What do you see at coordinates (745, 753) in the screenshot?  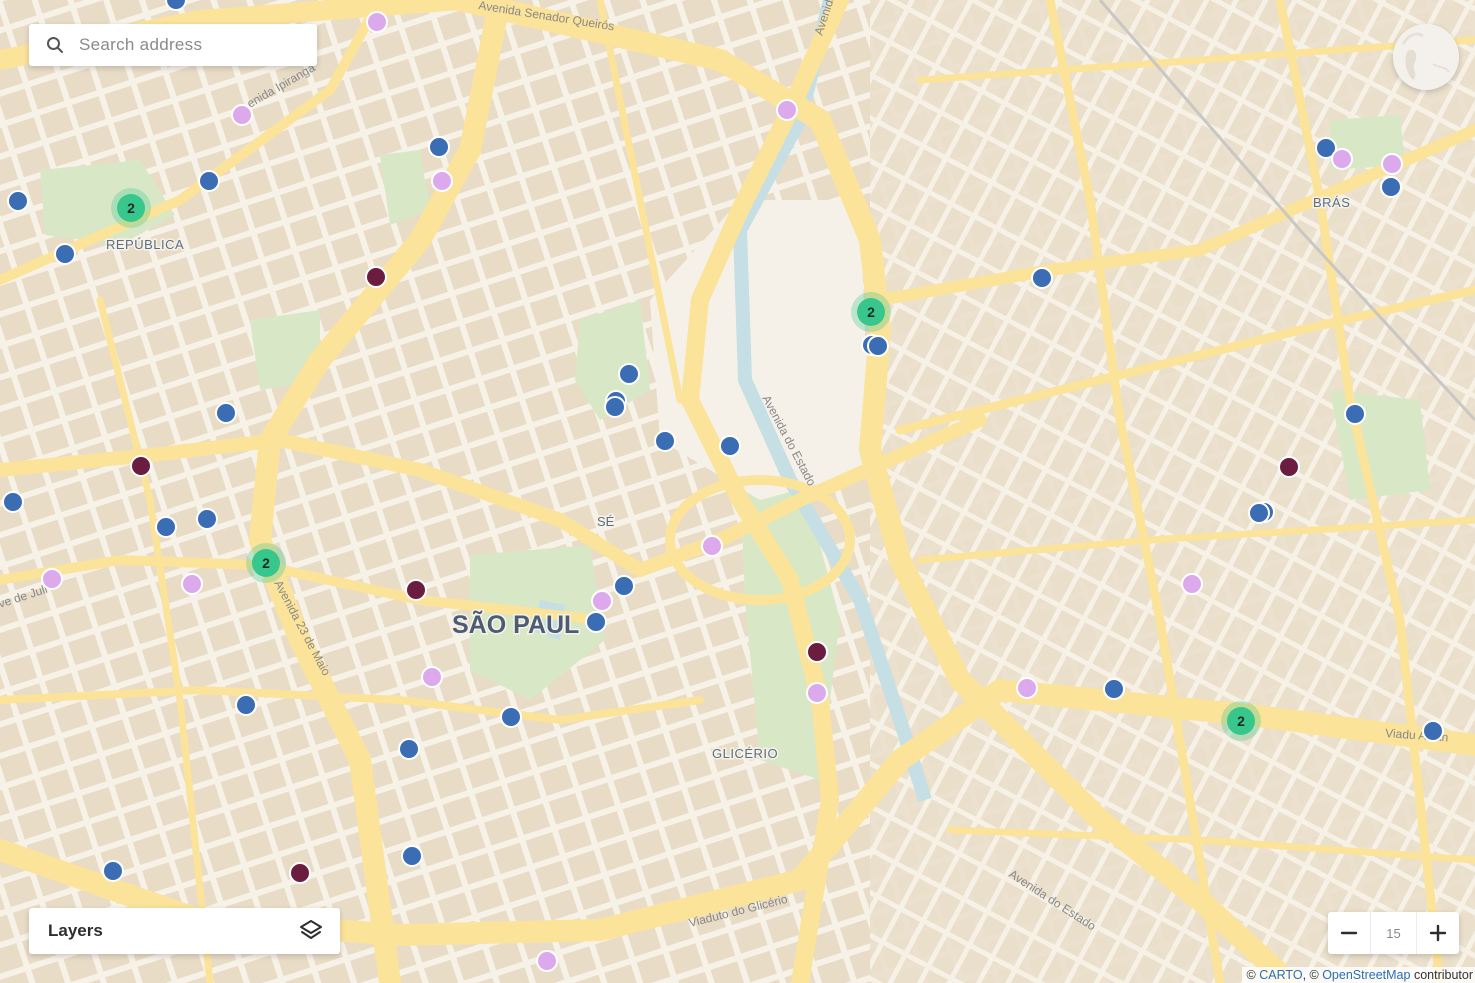 I see `district-label-glicerio: GLICÉRIO` at bounding box center [745, 753].